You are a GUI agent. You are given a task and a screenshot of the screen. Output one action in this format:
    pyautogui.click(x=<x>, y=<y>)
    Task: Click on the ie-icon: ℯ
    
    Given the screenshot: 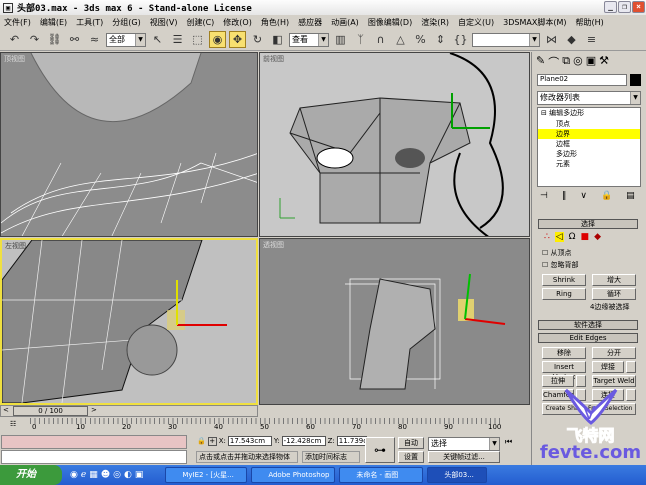 What is the action you would take?
    pyautogui.click(x=83, y=475)
    